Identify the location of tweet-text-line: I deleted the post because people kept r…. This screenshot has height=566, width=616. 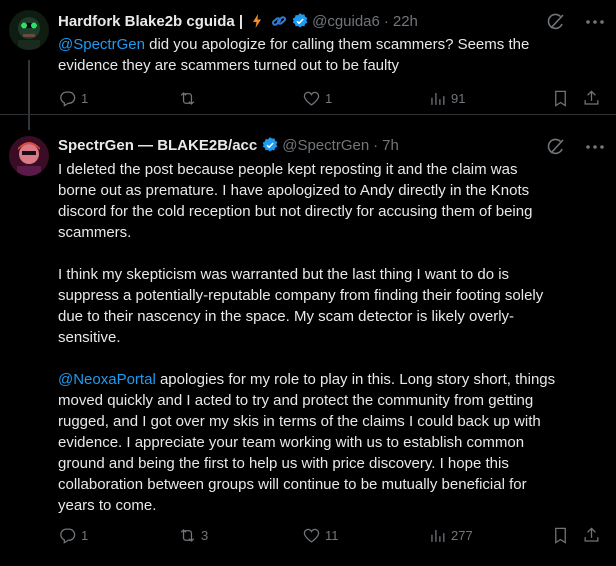
(288, 169).